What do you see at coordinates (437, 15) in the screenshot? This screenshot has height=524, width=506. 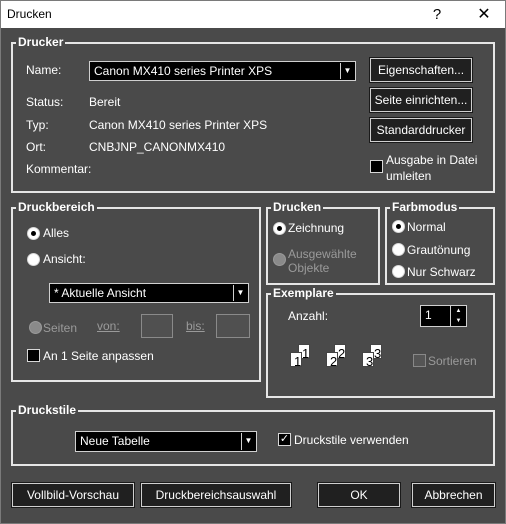 I see `help-button: ?` at bounding box center [437, 15].